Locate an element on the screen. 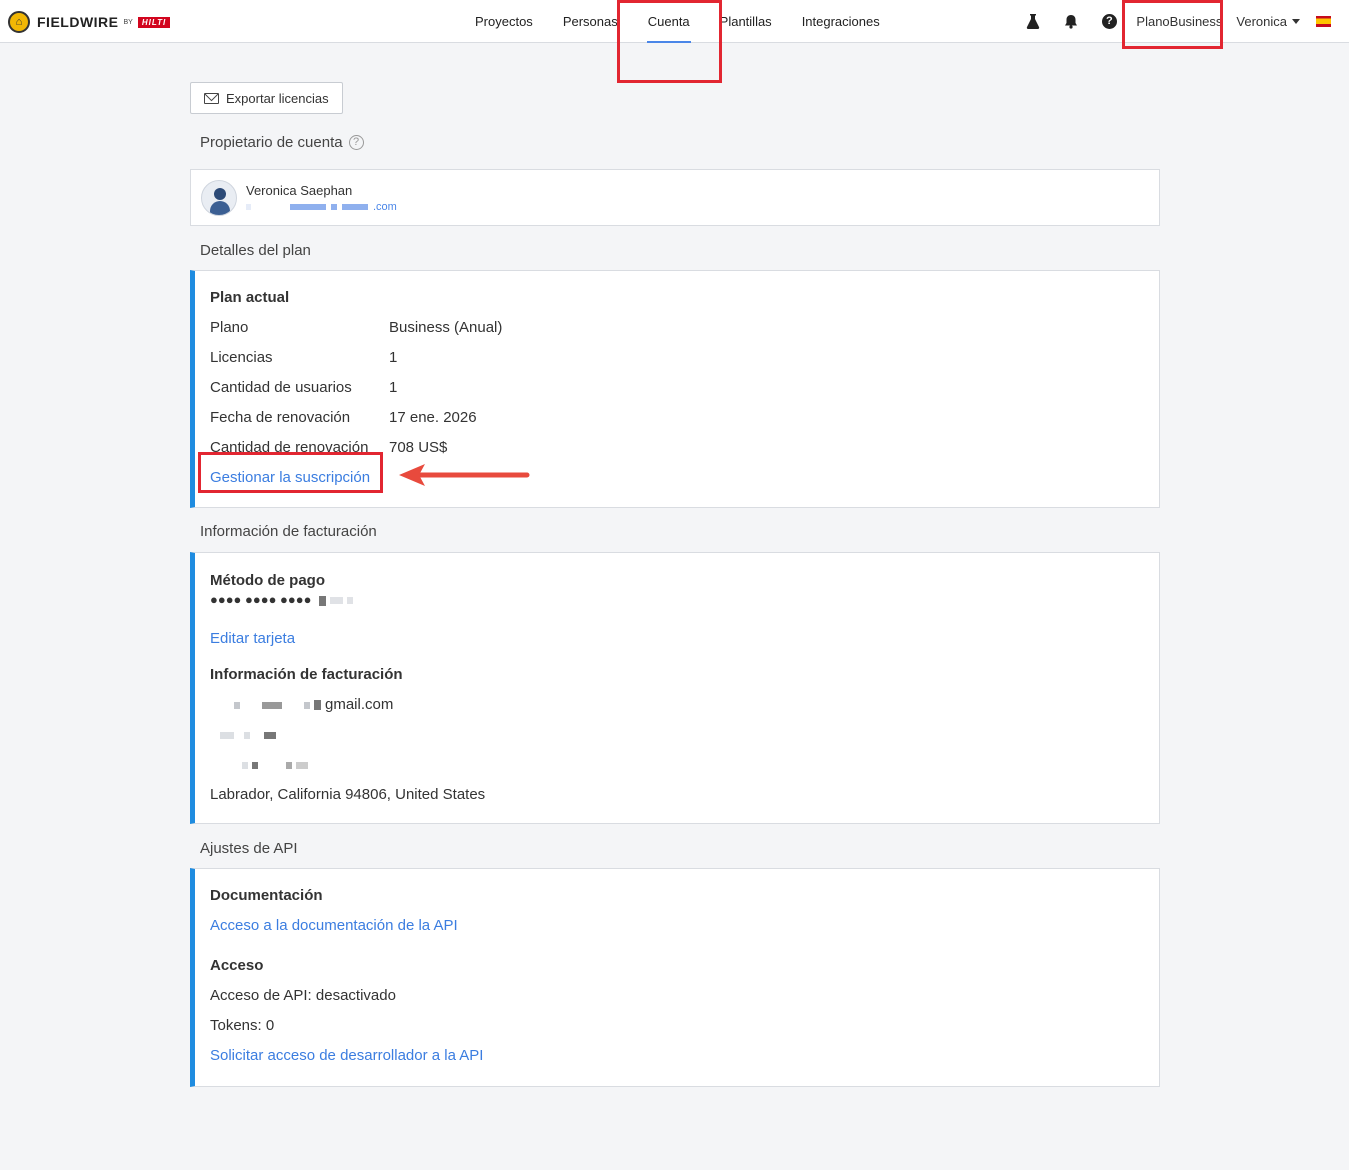  export-licenses-label: Exportar licencias is located at coordinates (277, 98).